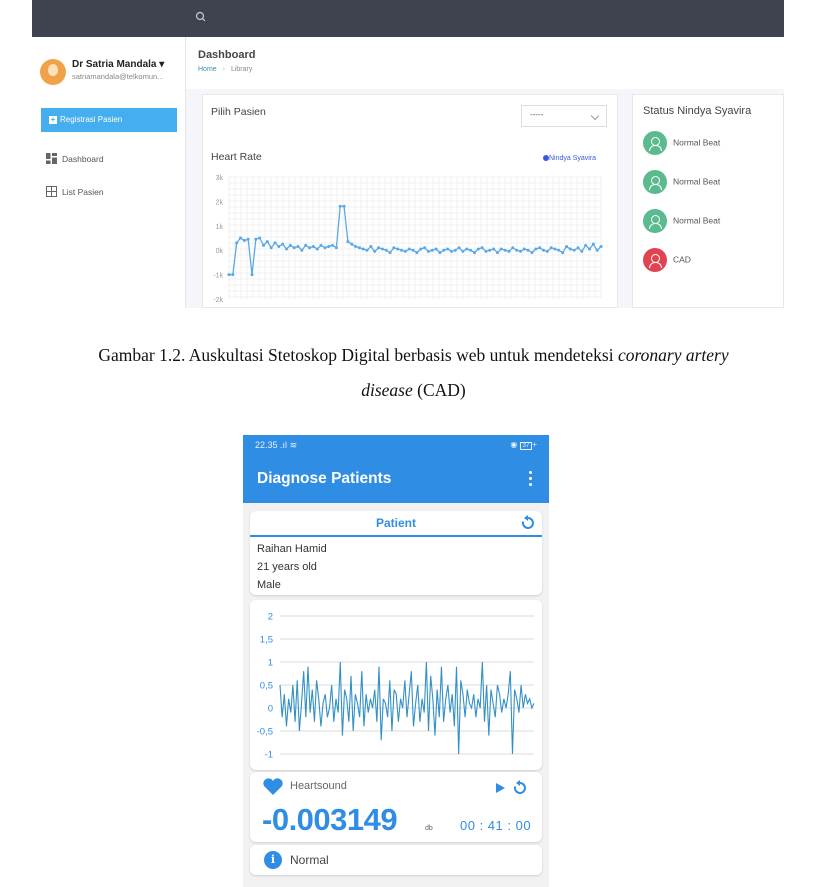  I want to click on y-tick-label: 2, so click(270, 617).